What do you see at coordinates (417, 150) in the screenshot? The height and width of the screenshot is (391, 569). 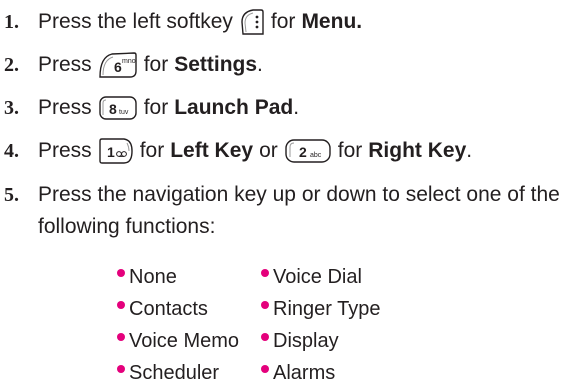 I see `right-key-label: Right Key` at bounding box center [417, 150].